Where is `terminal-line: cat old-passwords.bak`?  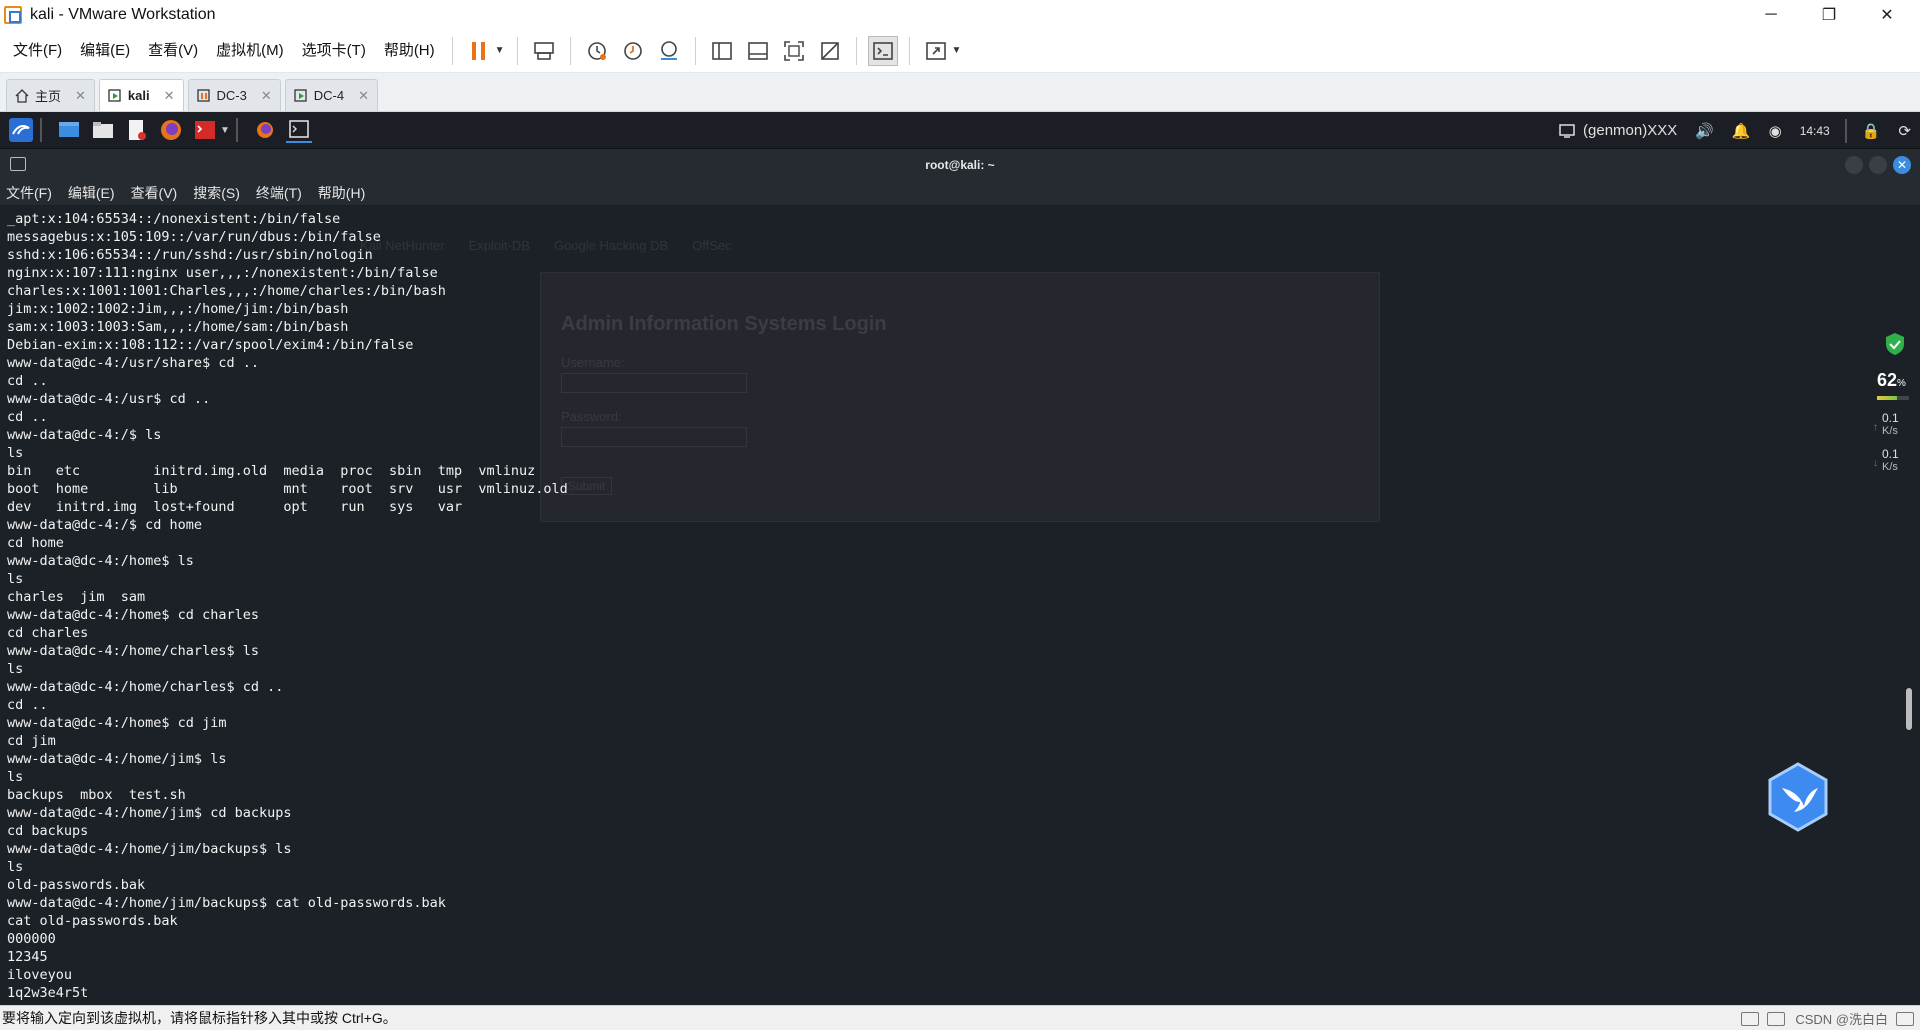
terminal-line: cat old-passwords.bak is located at coordinates (92, 921).